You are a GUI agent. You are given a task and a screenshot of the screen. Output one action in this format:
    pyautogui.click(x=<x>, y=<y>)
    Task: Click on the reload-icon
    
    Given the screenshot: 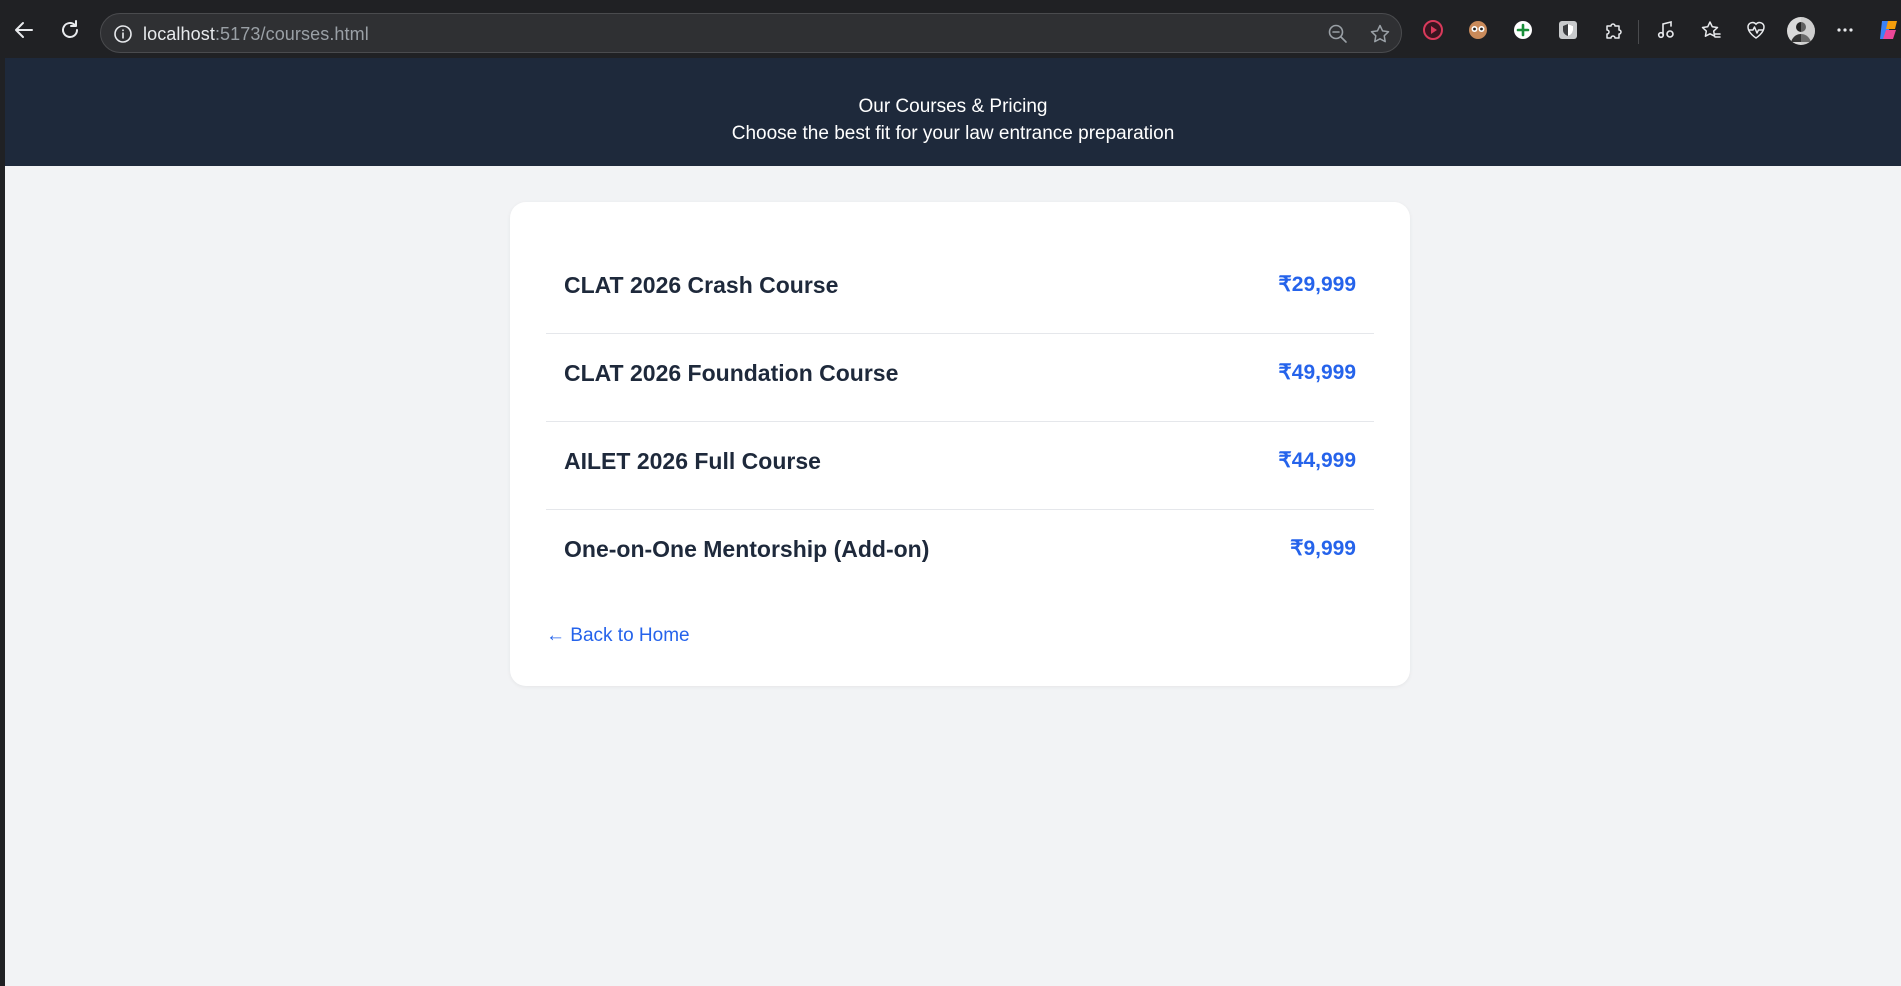 What is the action you would take?
    pyautogui.click(x=70, y=30)
    